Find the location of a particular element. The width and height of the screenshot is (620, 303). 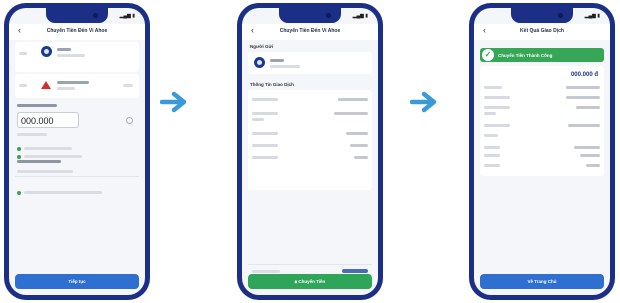

destination-phone is located at coordinates (66, 88).